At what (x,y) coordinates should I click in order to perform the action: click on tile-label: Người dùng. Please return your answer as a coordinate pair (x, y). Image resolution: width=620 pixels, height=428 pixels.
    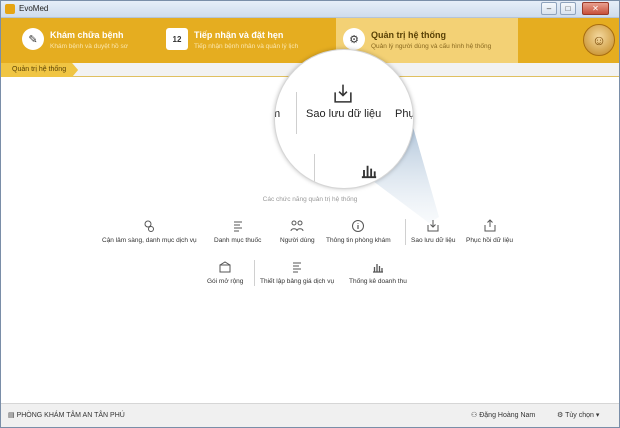
    Looking at the image, I should click on (297, 240).